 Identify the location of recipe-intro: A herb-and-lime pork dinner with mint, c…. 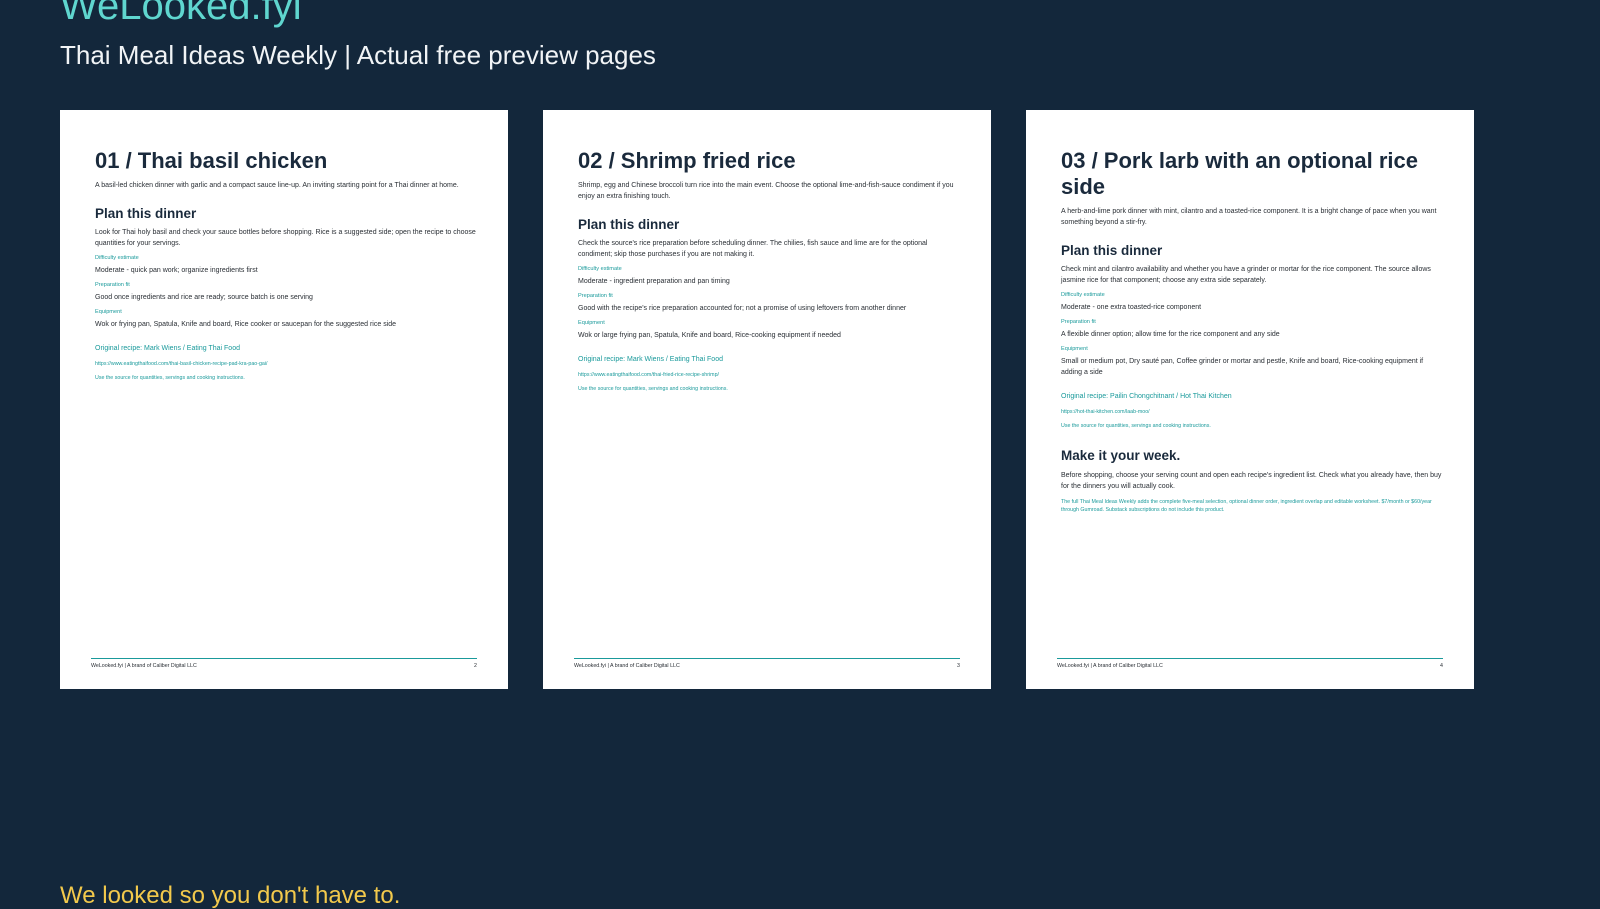
(1249, 217).